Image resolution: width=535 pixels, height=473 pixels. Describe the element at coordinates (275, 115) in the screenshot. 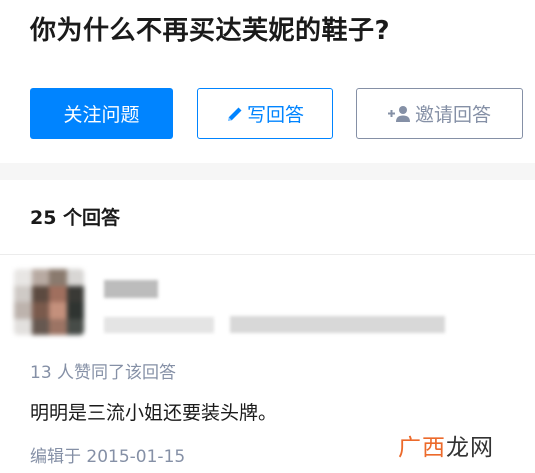

I see `write-answer-label: 写回答` at that location.